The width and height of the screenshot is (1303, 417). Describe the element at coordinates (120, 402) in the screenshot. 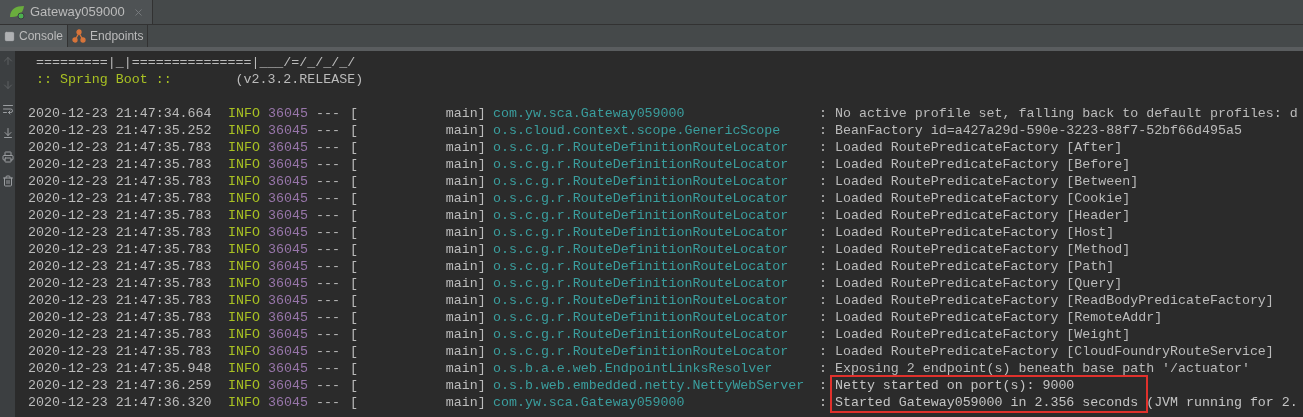

I see `log-timestamp: 2020-12-23 21:47:36.320` at that location.